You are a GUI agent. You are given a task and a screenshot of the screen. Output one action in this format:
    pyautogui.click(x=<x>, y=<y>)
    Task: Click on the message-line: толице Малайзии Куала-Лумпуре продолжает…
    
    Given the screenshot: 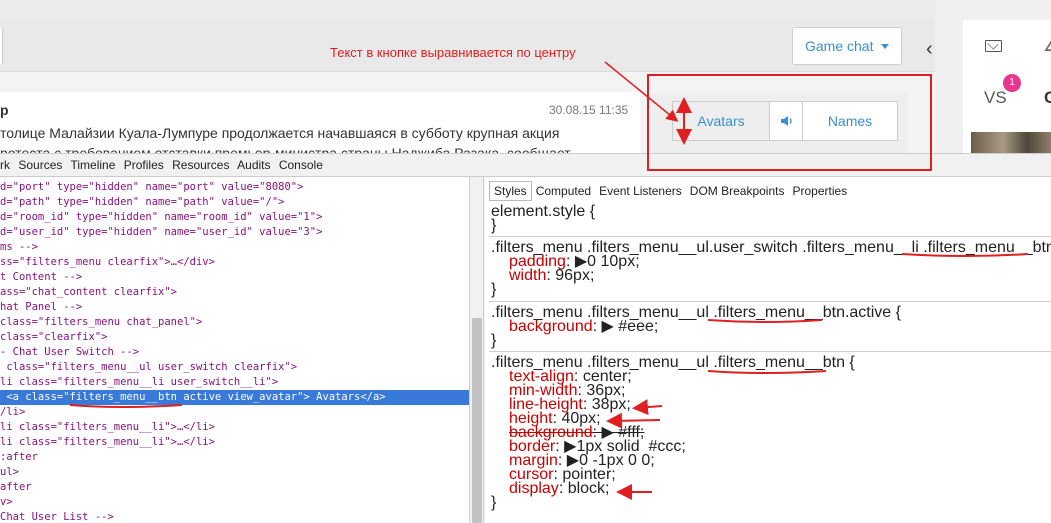 What is the action you would take?
    pyautogui.click(x=280, y=133)
    